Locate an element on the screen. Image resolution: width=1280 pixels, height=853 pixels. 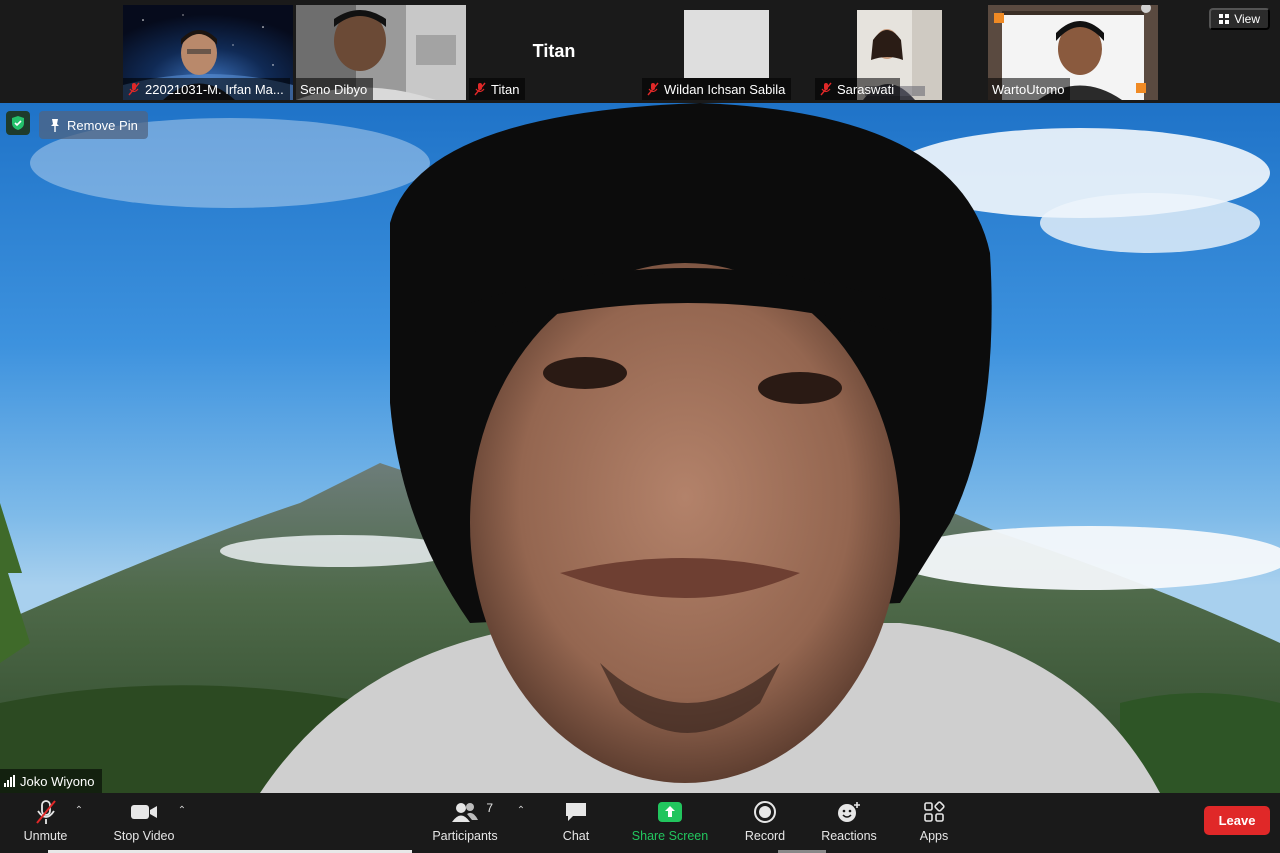
participant-namebar: Wildan Ichsan Sabila is located at coordinates (717, 89).